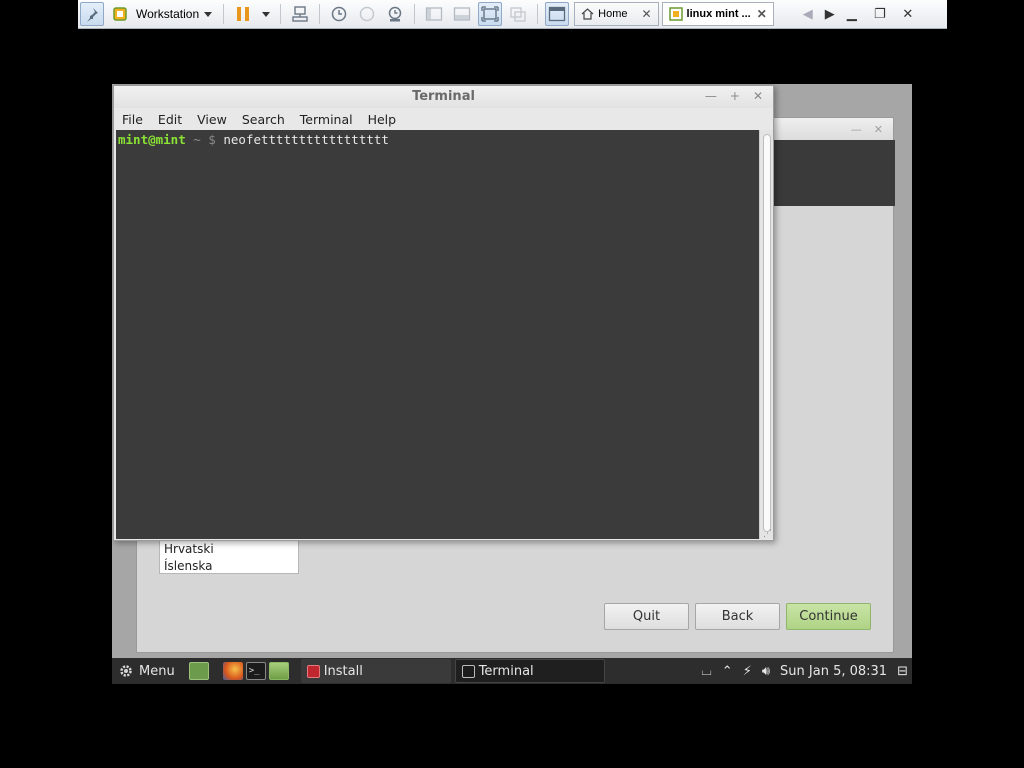  Describe the element at coordinates (833, 671) in the screenshot. I see `clock: Sun Jan 5, 08:31` at that location.